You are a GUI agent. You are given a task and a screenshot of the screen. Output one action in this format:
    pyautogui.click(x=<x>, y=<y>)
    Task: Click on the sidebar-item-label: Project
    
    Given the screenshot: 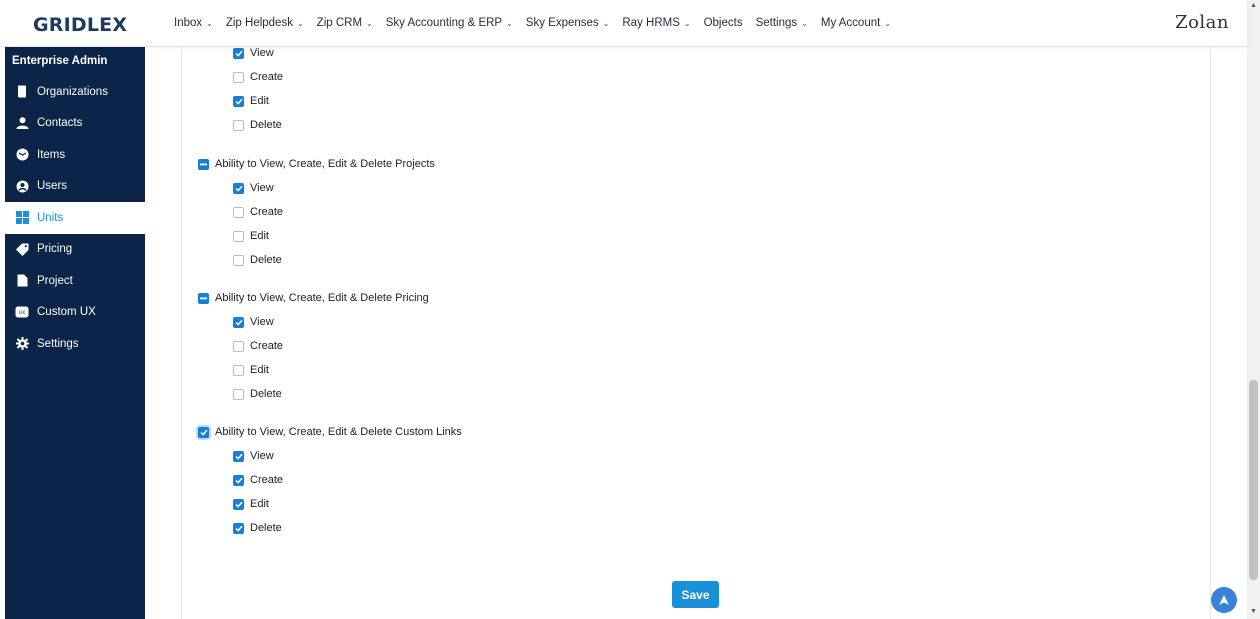 What is the action you would take?
    pyautogui.click(x=55, y=280)
    